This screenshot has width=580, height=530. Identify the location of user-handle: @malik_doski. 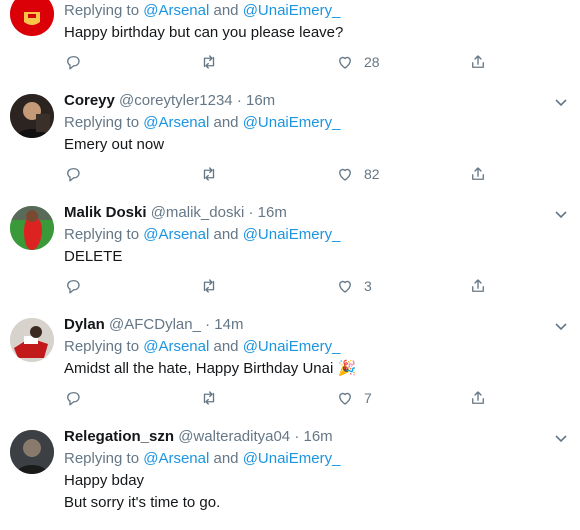
(198, 212).